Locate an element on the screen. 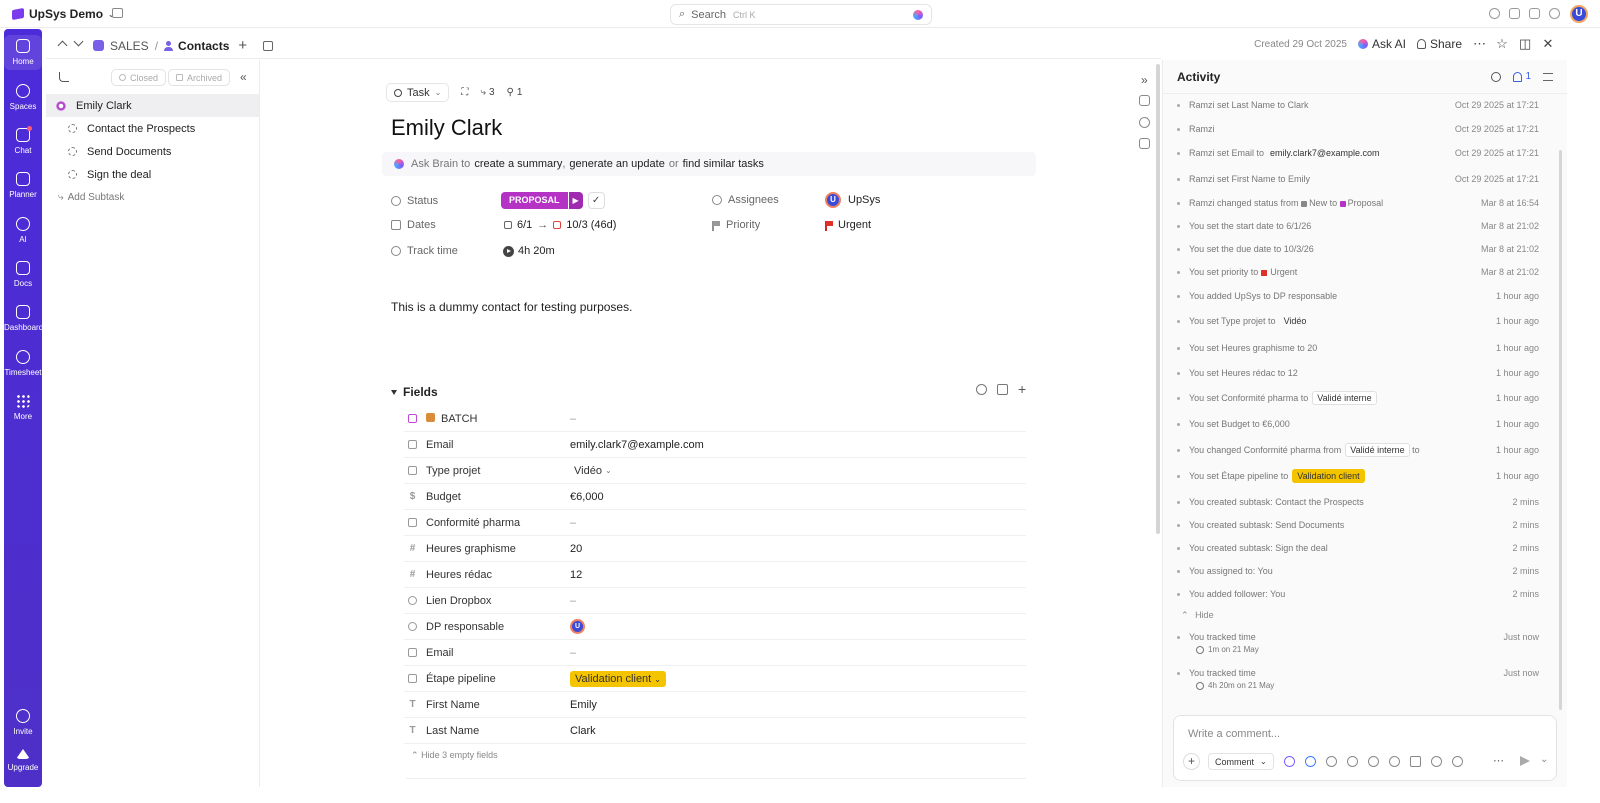 The width and height of the screenshot is (1600, 803). chevron-down-icon is located at coordinates (78, 41).